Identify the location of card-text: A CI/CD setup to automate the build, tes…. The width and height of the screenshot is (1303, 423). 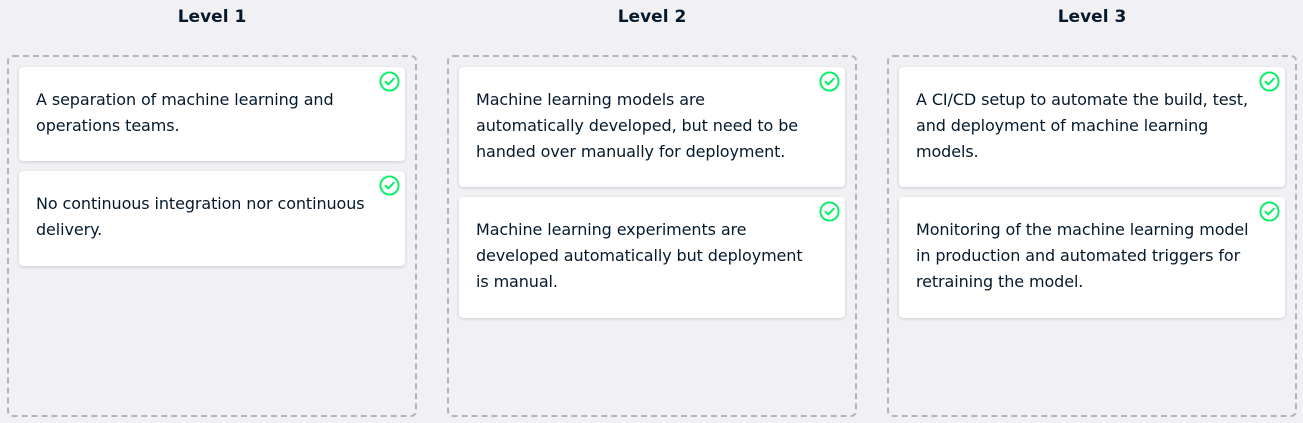
(1082, 125).